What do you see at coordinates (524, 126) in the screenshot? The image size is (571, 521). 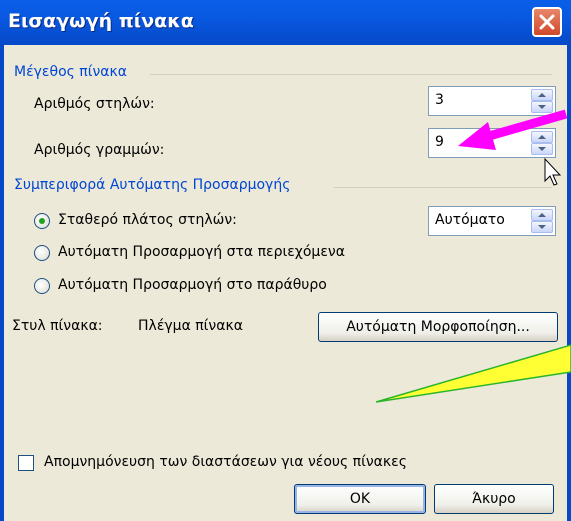 I see `pink-arrow-shaft` at bounding box center [524, 126].